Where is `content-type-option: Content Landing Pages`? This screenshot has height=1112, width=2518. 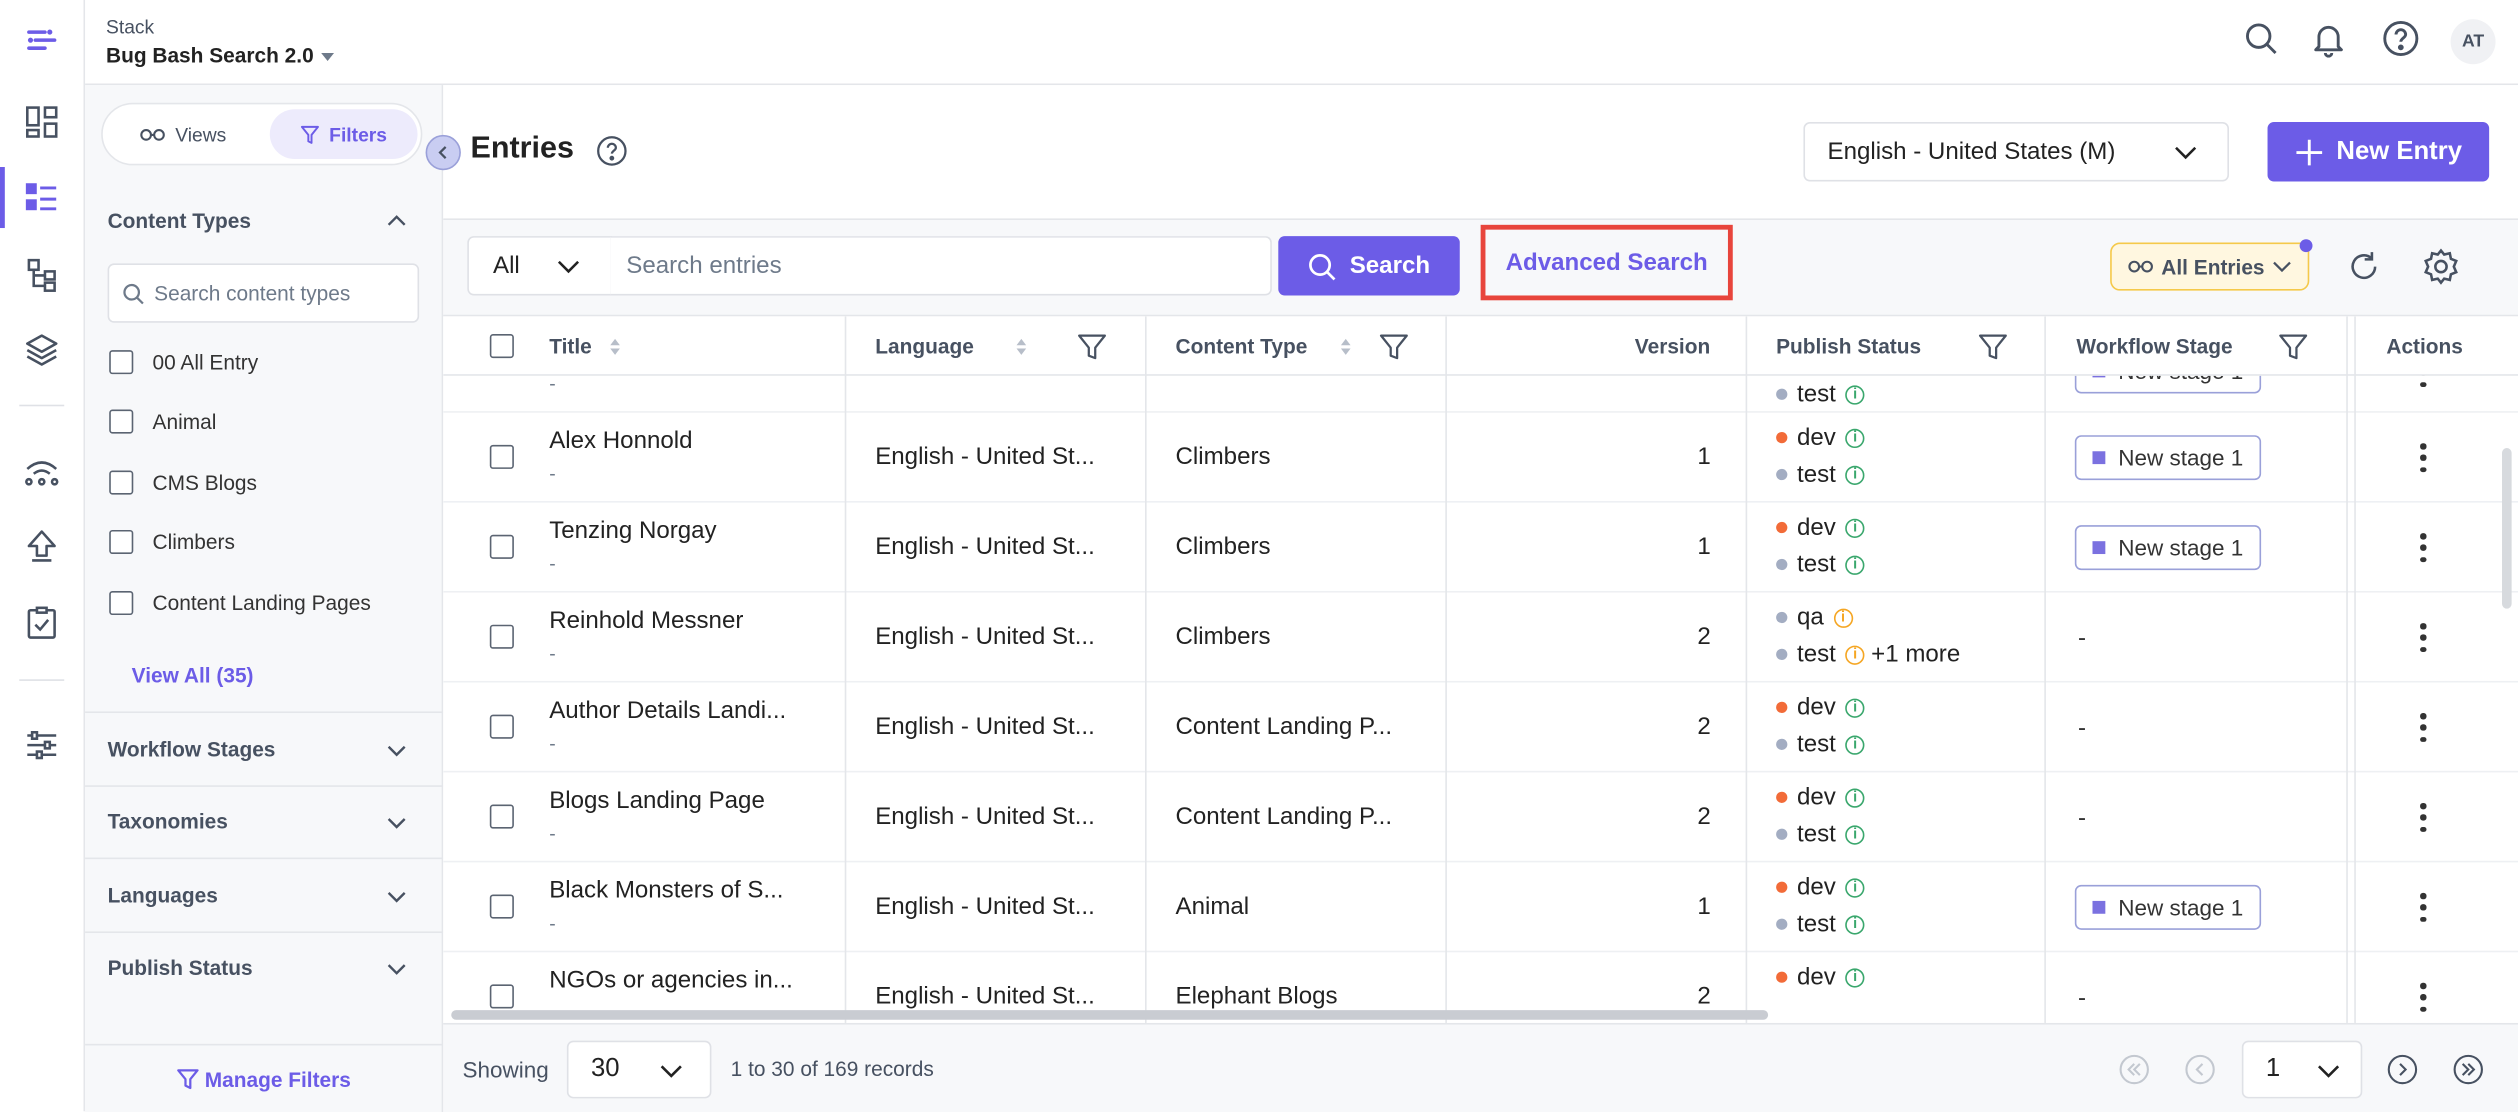 content-type-option: Content Landing Pages is located at coordinates (240, 603).